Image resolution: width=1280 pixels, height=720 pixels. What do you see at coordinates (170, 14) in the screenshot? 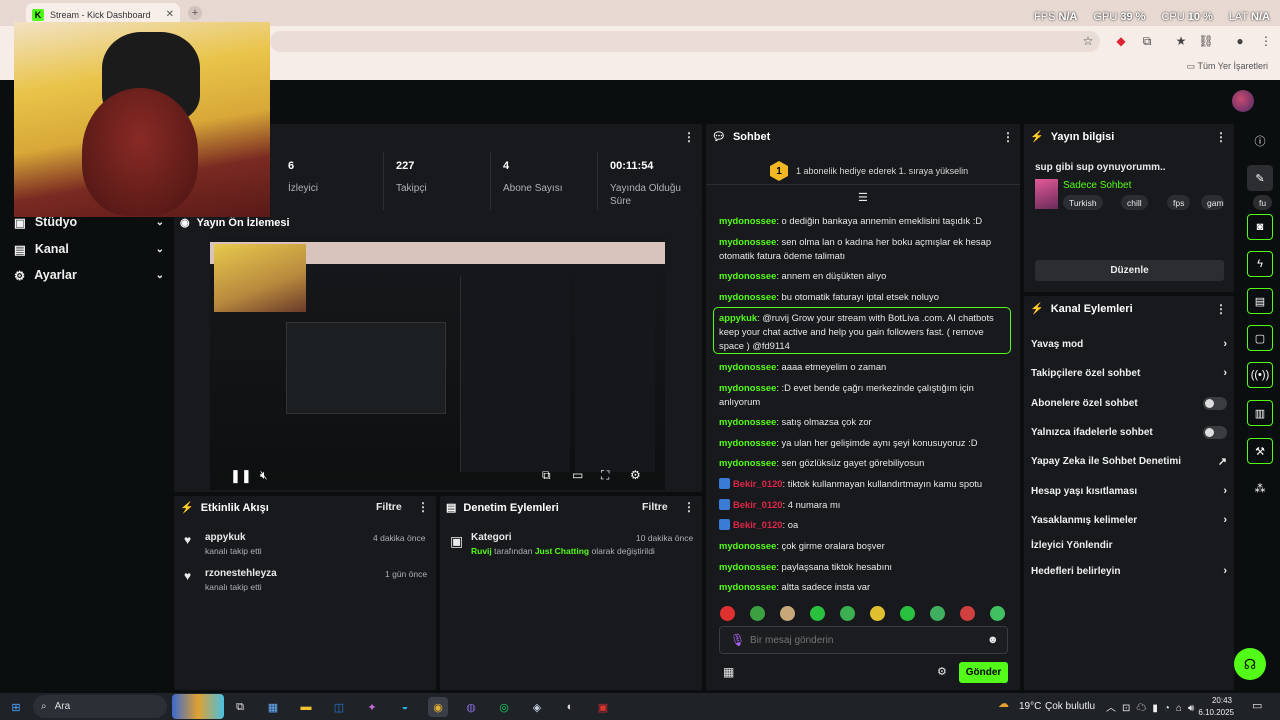
I see `tab-close-icon: ✕` at bounding box center [170, 14].